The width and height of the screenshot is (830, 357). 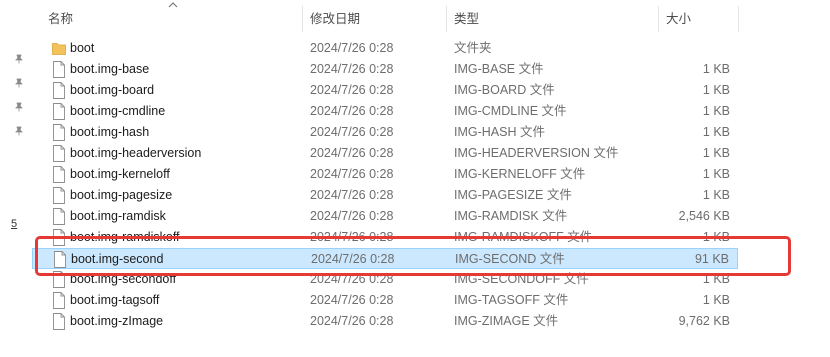 I want to click on file-type: IMG-TAGSOFF 文件, so click(x=511, y=300).